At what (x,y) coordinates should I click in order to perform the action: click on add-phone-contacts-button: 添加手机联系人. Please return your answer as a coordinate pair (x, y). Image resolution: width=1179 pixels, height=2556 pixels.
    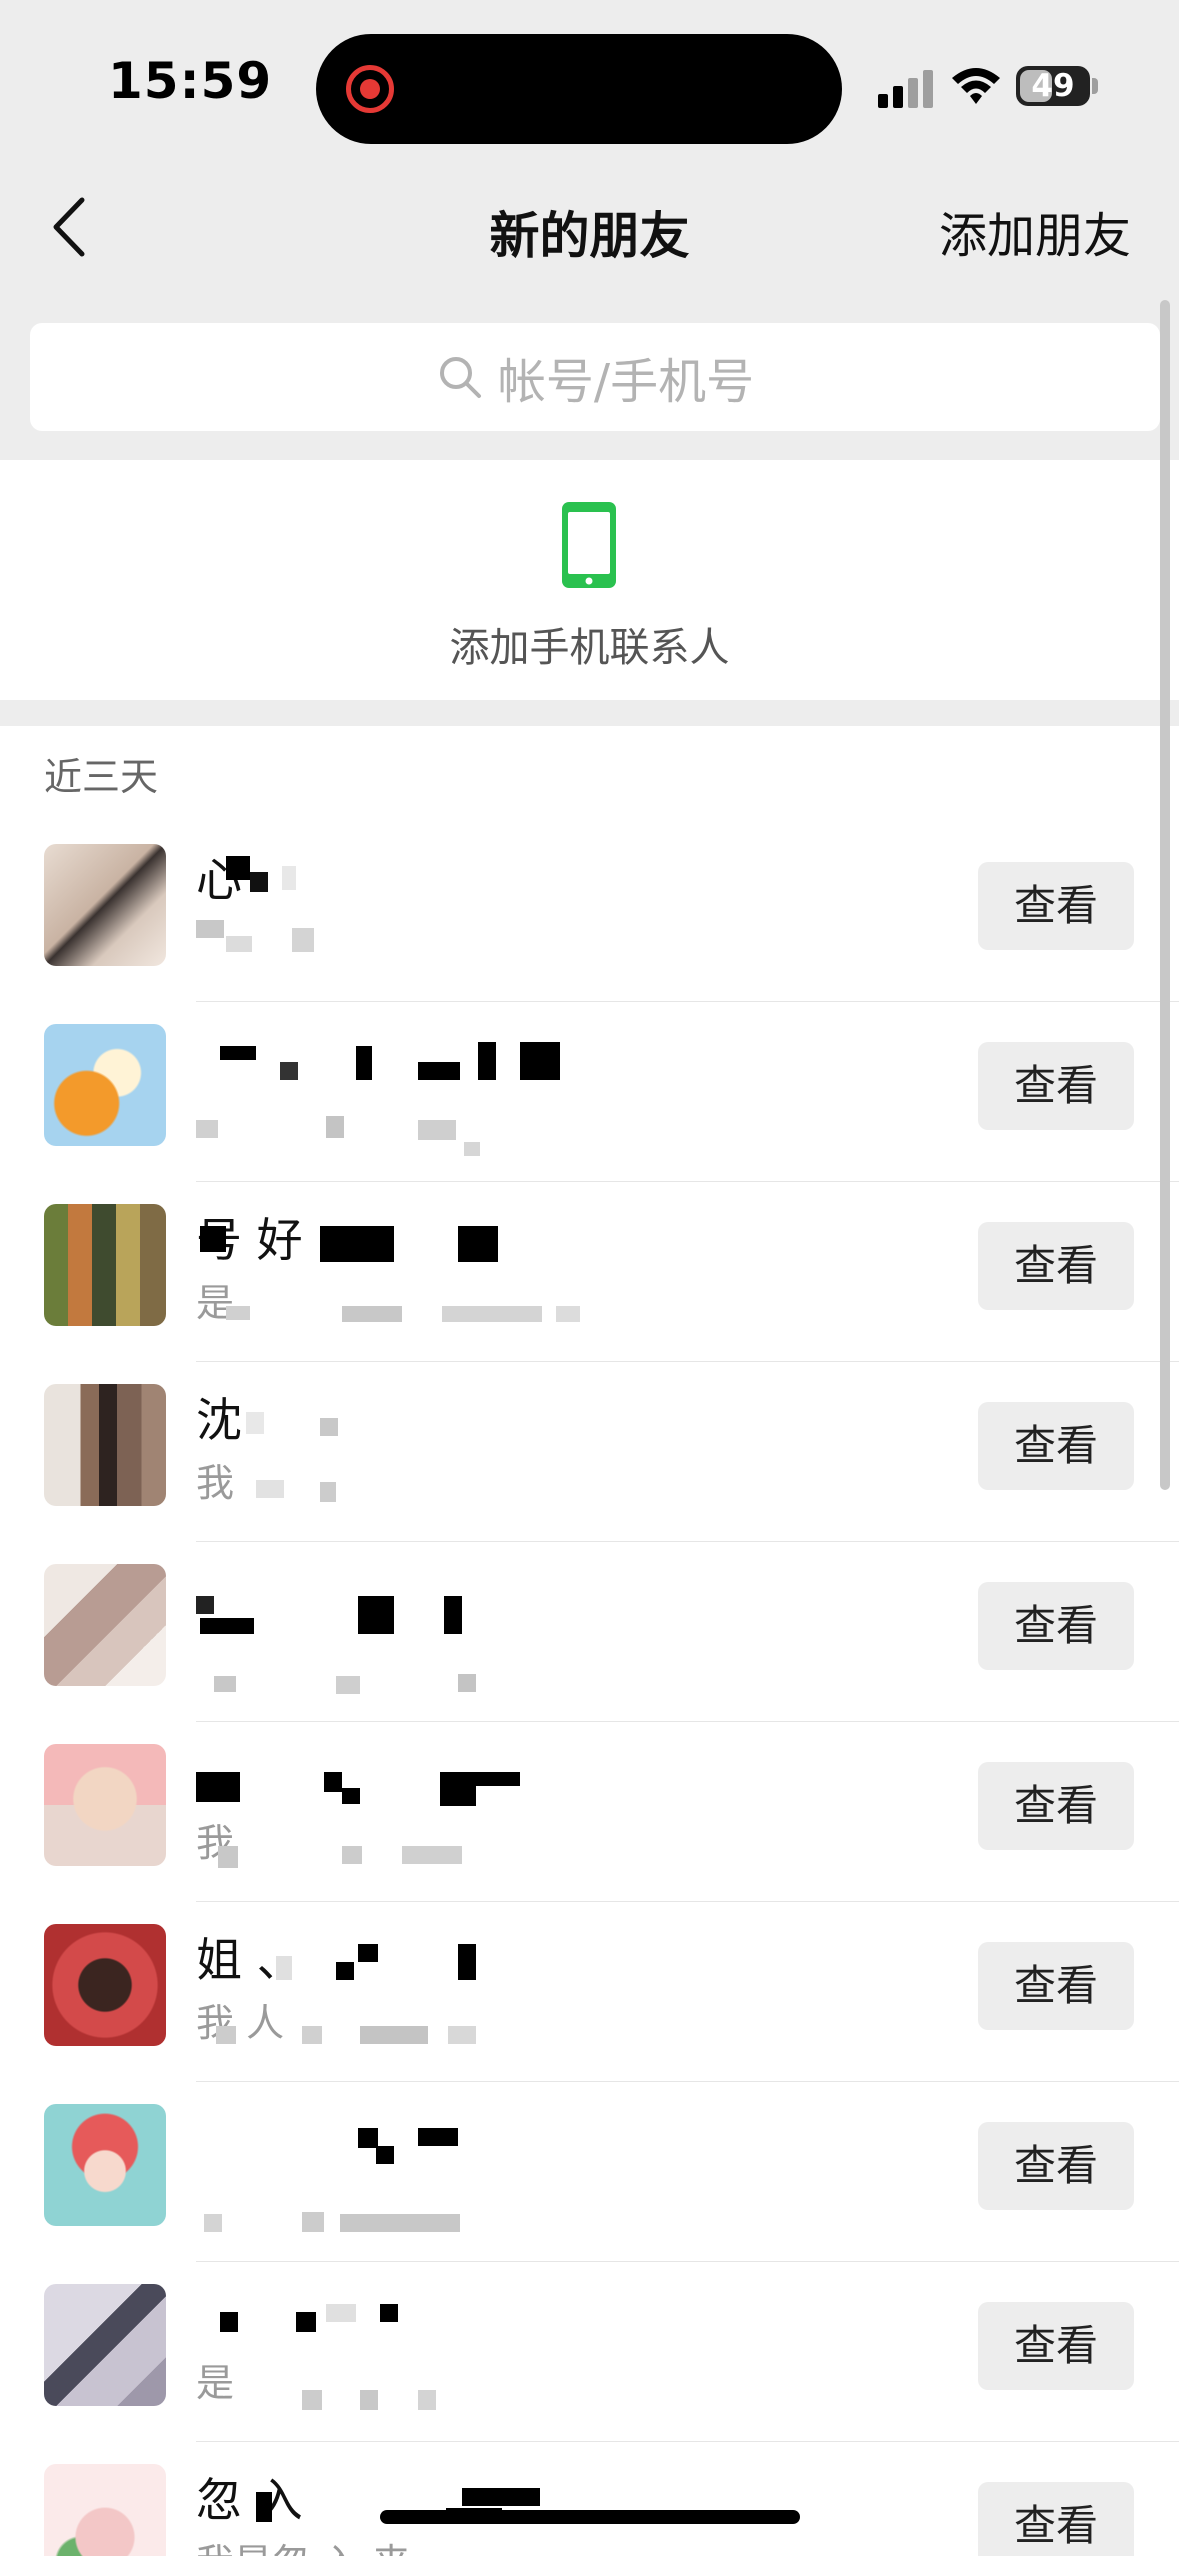
    Looking at the image, I should click on (589, 580).